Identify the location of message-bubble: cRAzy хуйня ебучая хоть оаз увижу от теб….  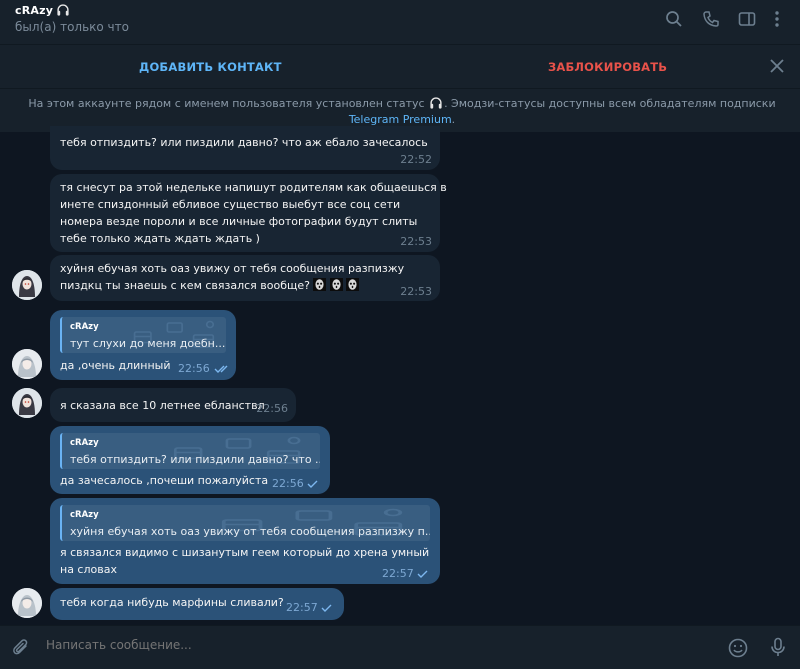
(245, 541).